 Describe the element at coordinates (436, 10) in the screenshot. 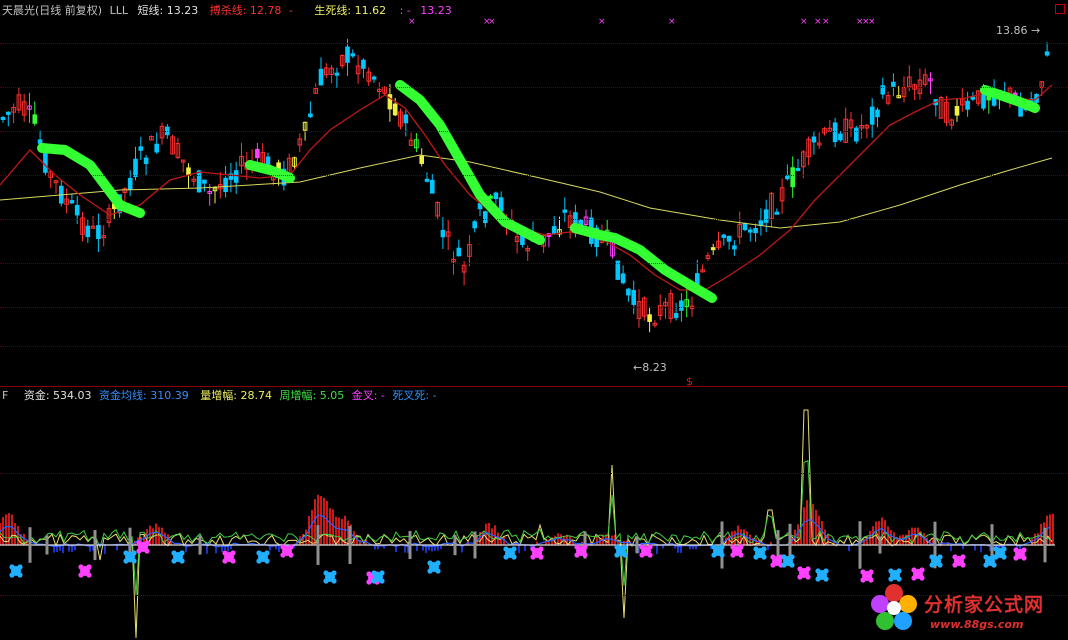

I see `extra-value: 13.23` at that location.